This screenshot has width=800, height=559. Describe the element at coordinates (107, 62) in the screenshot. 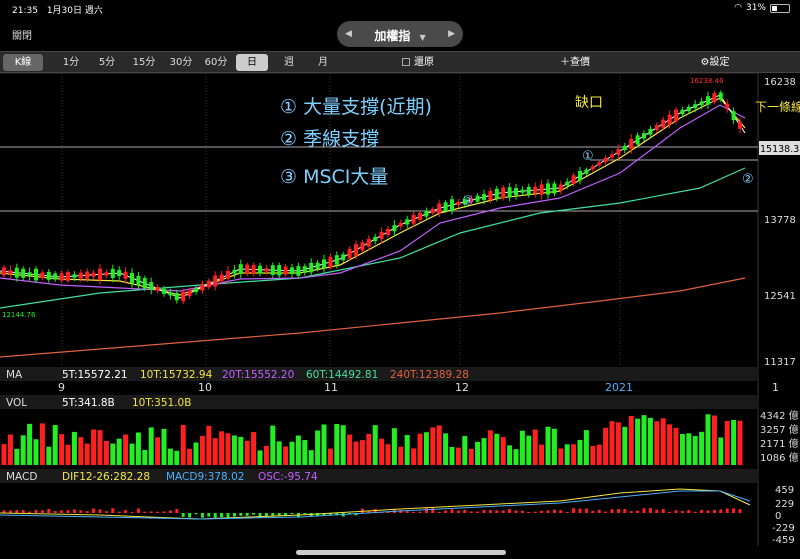

I see `tab-5min: 5分` at that location.